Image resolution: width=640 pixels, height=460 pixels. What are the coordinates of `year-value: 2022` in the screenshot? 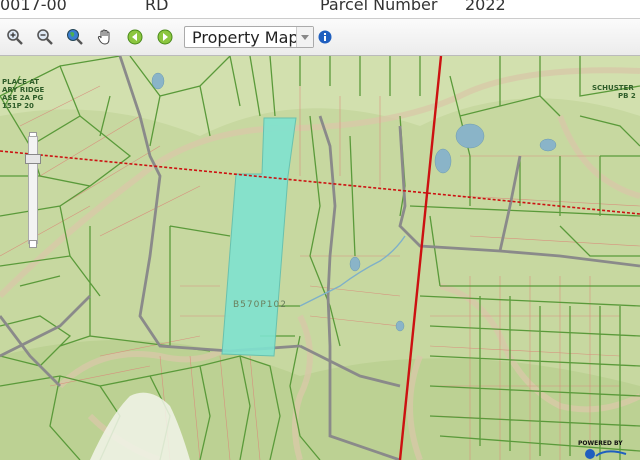 It's located at (485, 7).